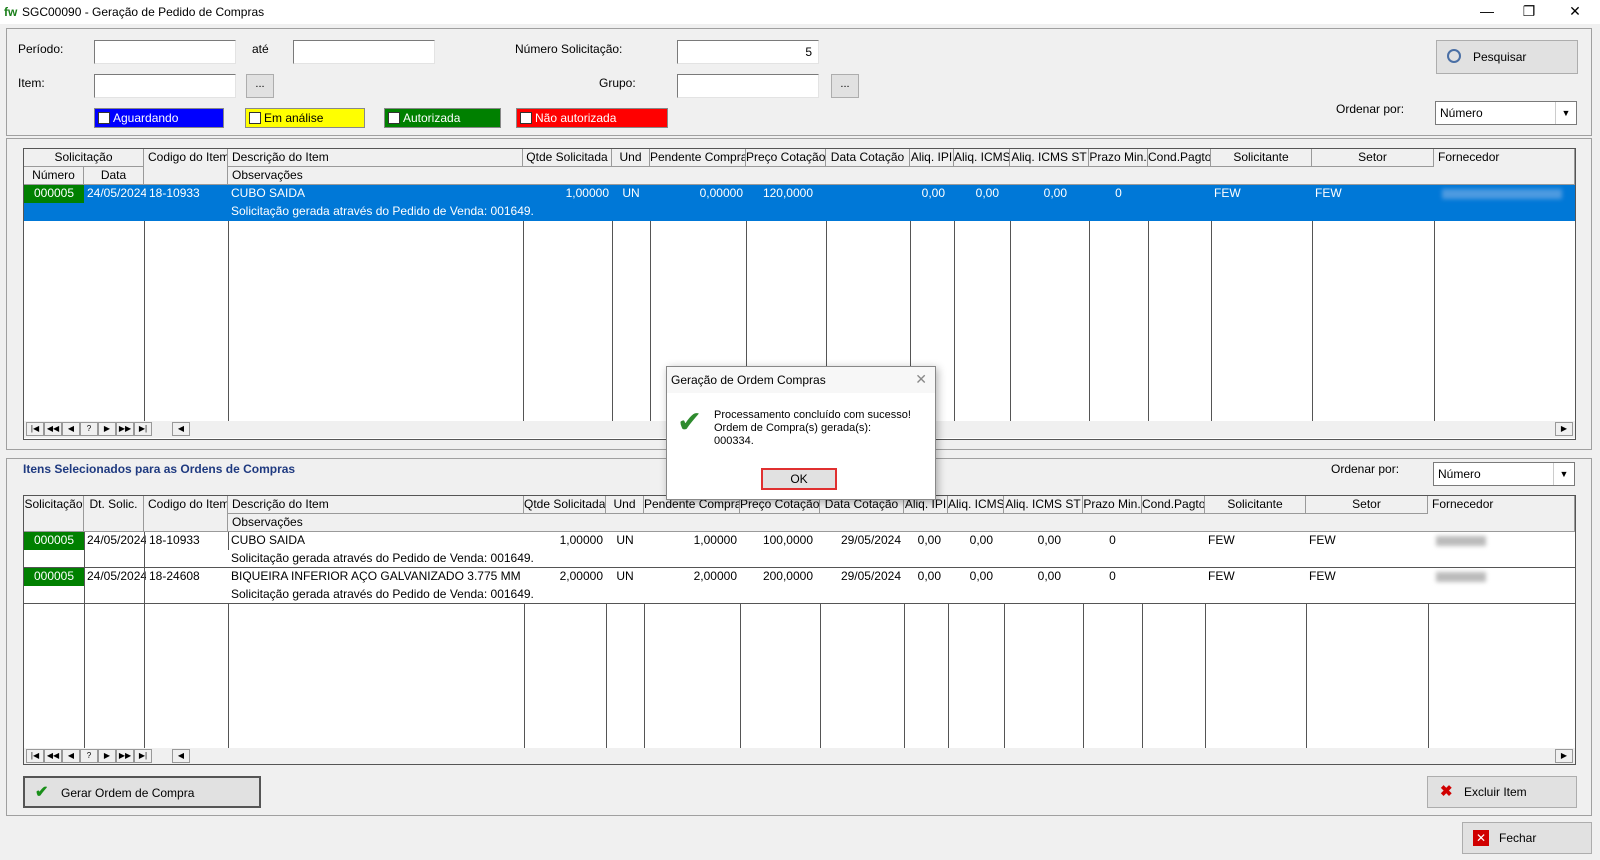 The image size is (1600, 860). What do you see at coordinates (617, 83) in the screenshot?
I see `grupo-label: Grupo:` at bounding box center [617, 83].